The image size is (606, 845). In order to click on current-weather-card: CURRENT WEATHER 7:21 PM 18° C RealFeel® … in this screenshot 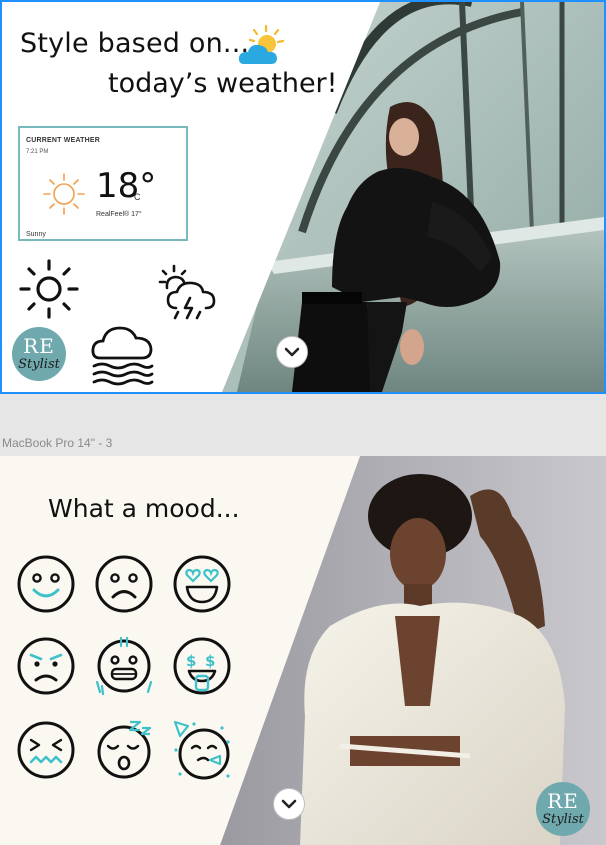, I will do `click(103, 183)`.